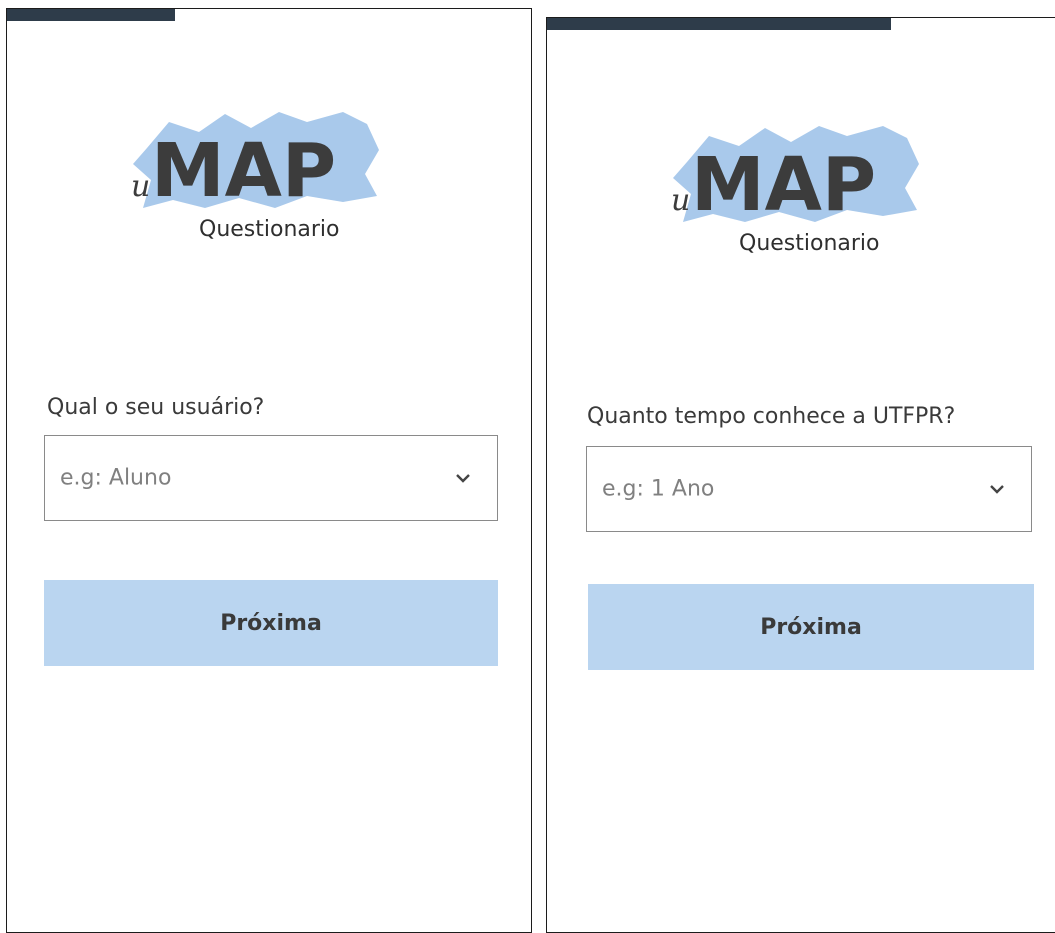 The height and width of the screenshot is (933, 1055). I want to click on user-type-select: e.g: Aluno, so click(271, 478).